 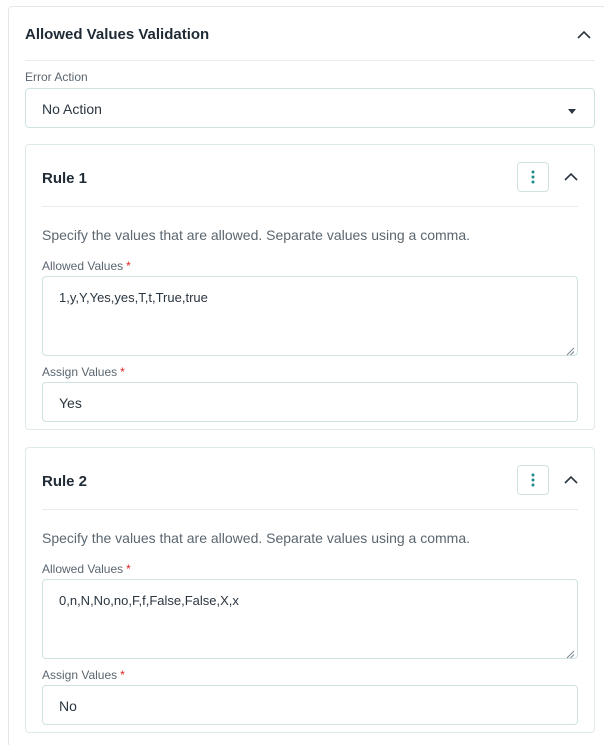 I want to click on assign-values-text: No, so click(x=68, y=706).